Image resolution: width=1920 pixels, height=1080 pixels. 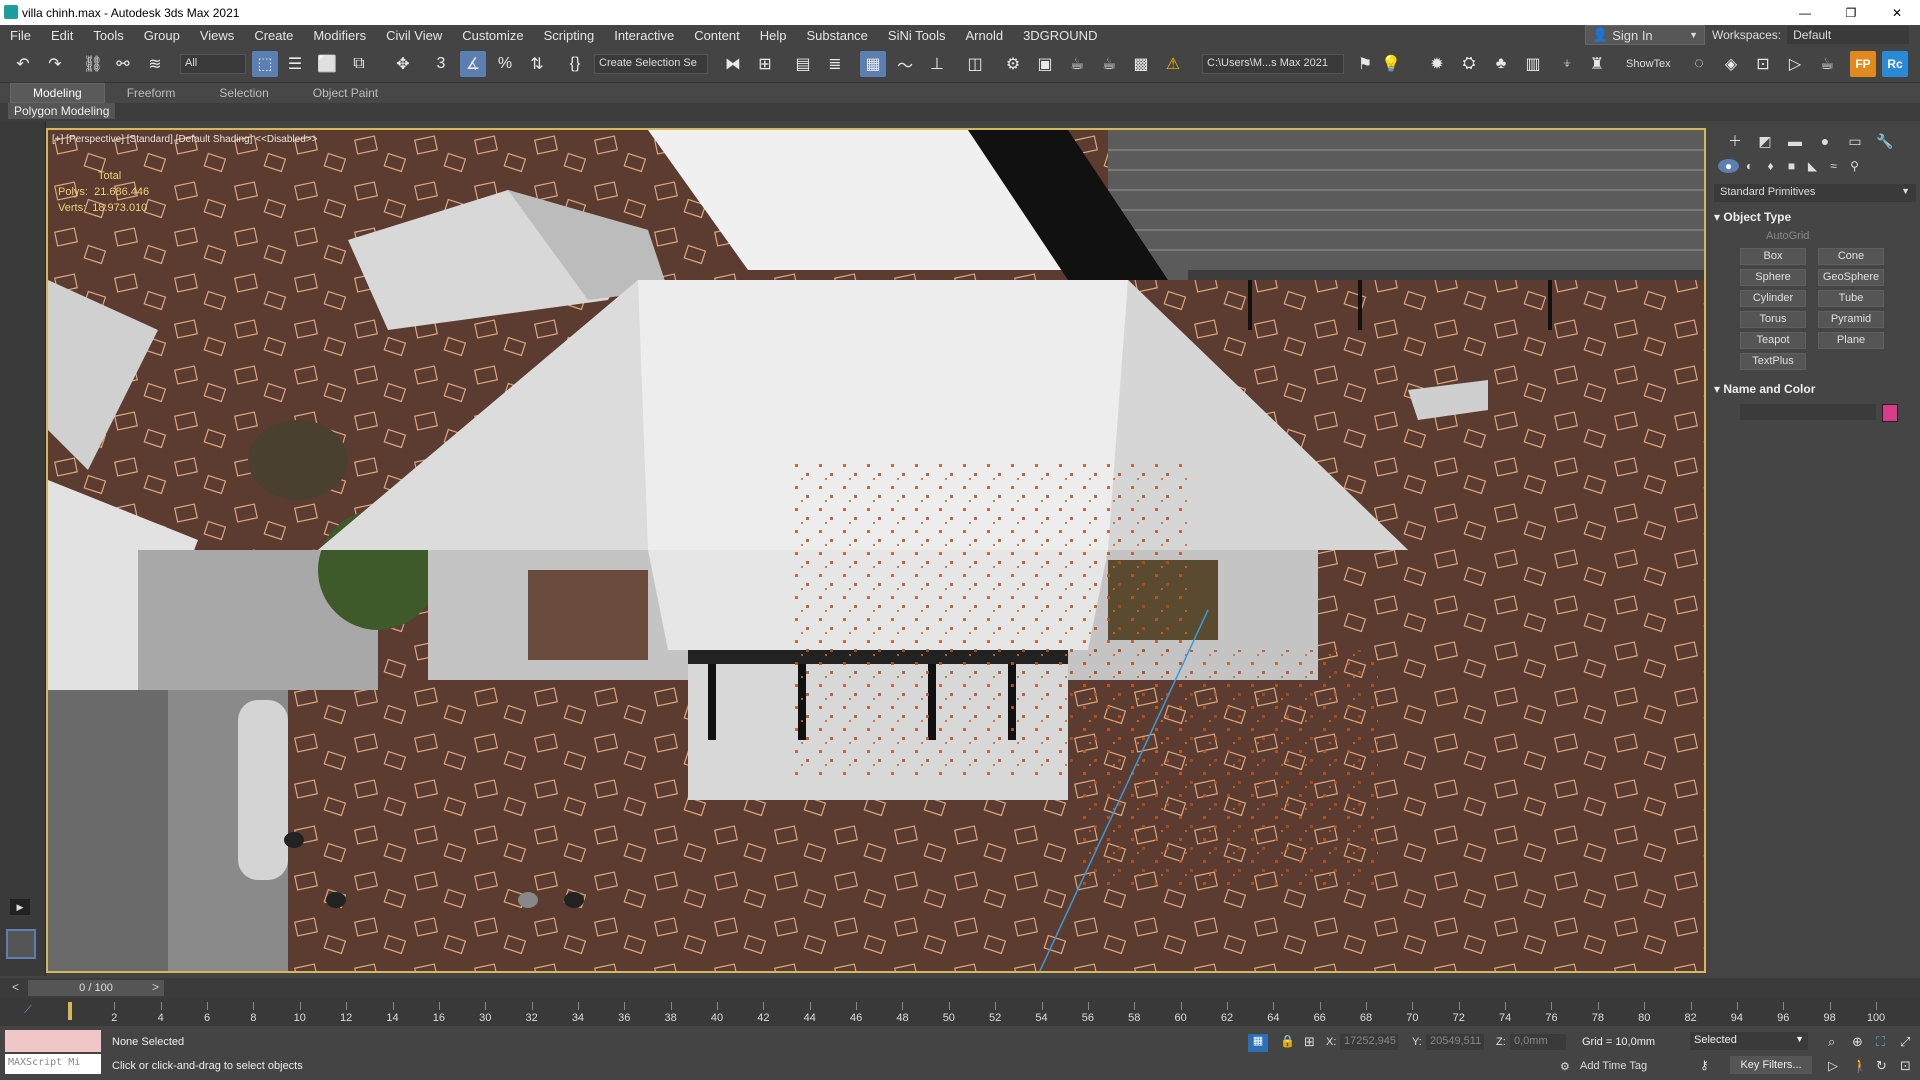 I want to click on create-selection-set-dropdown: Create Selection Se, so click(x=651, y=64).